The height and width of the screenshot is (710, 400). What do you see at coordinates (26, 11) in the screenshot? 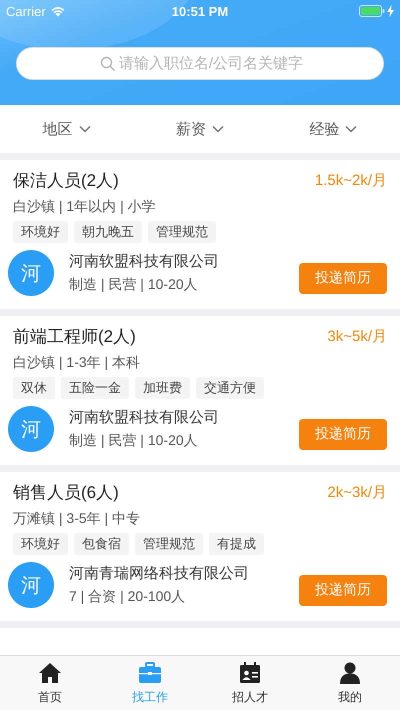
I see `carrier-name: Carrier` at bounding box center [26, 11].